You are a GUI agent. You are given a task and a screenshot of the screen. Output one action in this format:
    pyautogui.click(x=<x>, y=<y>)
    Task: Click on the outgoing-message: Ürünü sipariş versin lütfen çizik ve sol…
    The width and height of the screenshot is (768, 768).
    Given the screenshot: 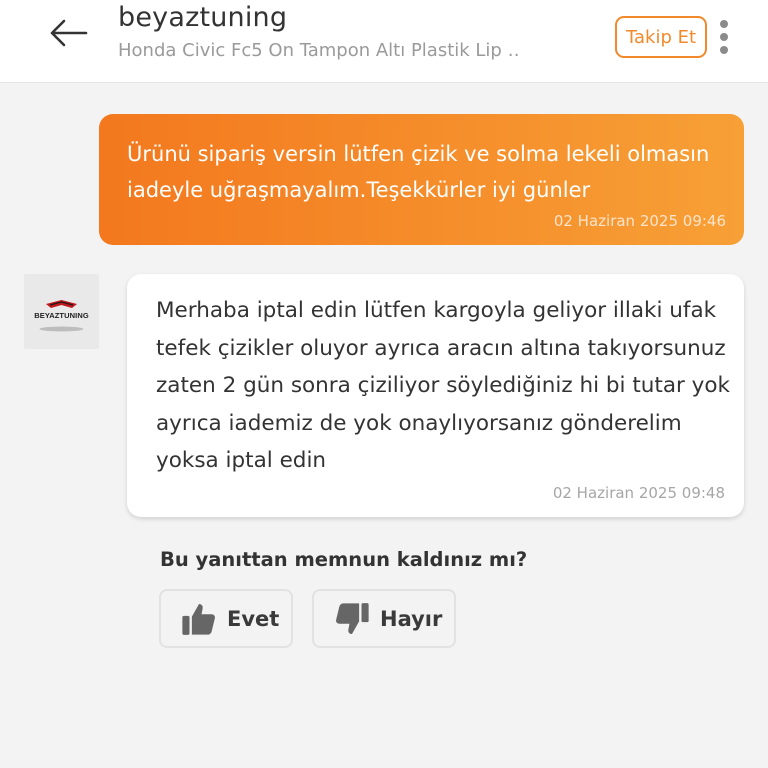 What is the action you would take?
    pyautogui.click(x=421, y=179)
    